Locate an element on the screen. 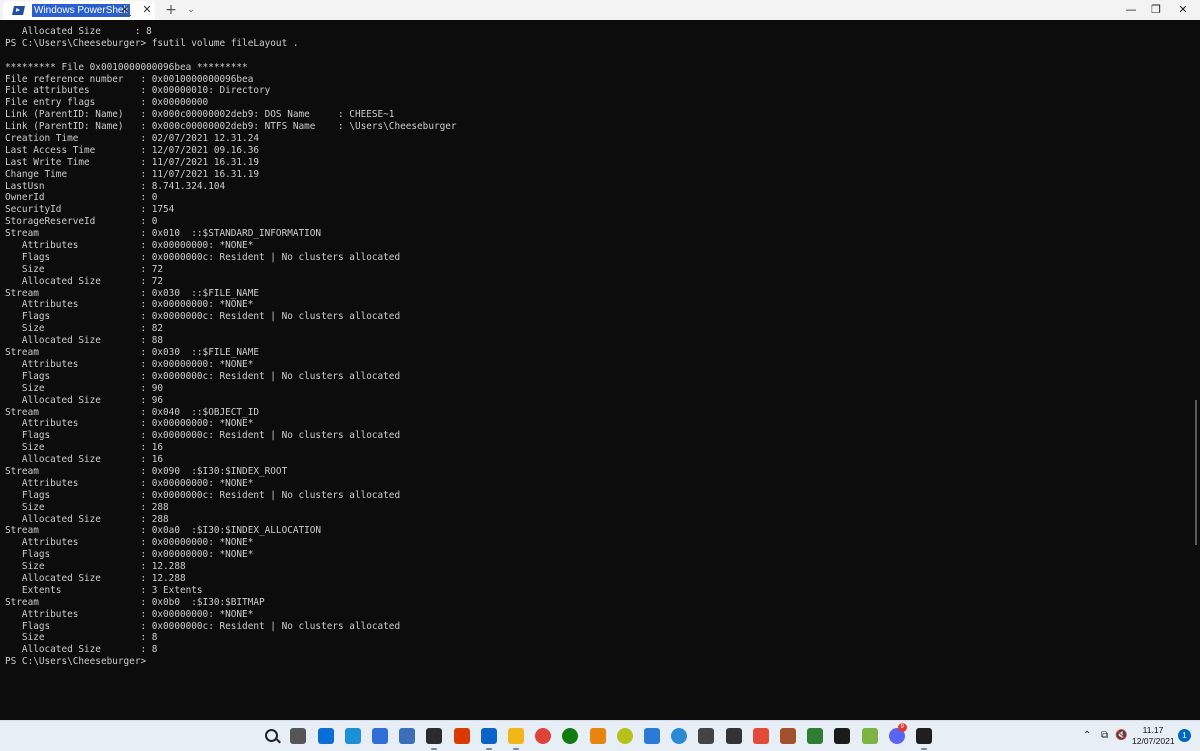  terminal-line: Stream : 0x090 :$I30:$INDEX_ROOT is located at coordinates (146, 471).